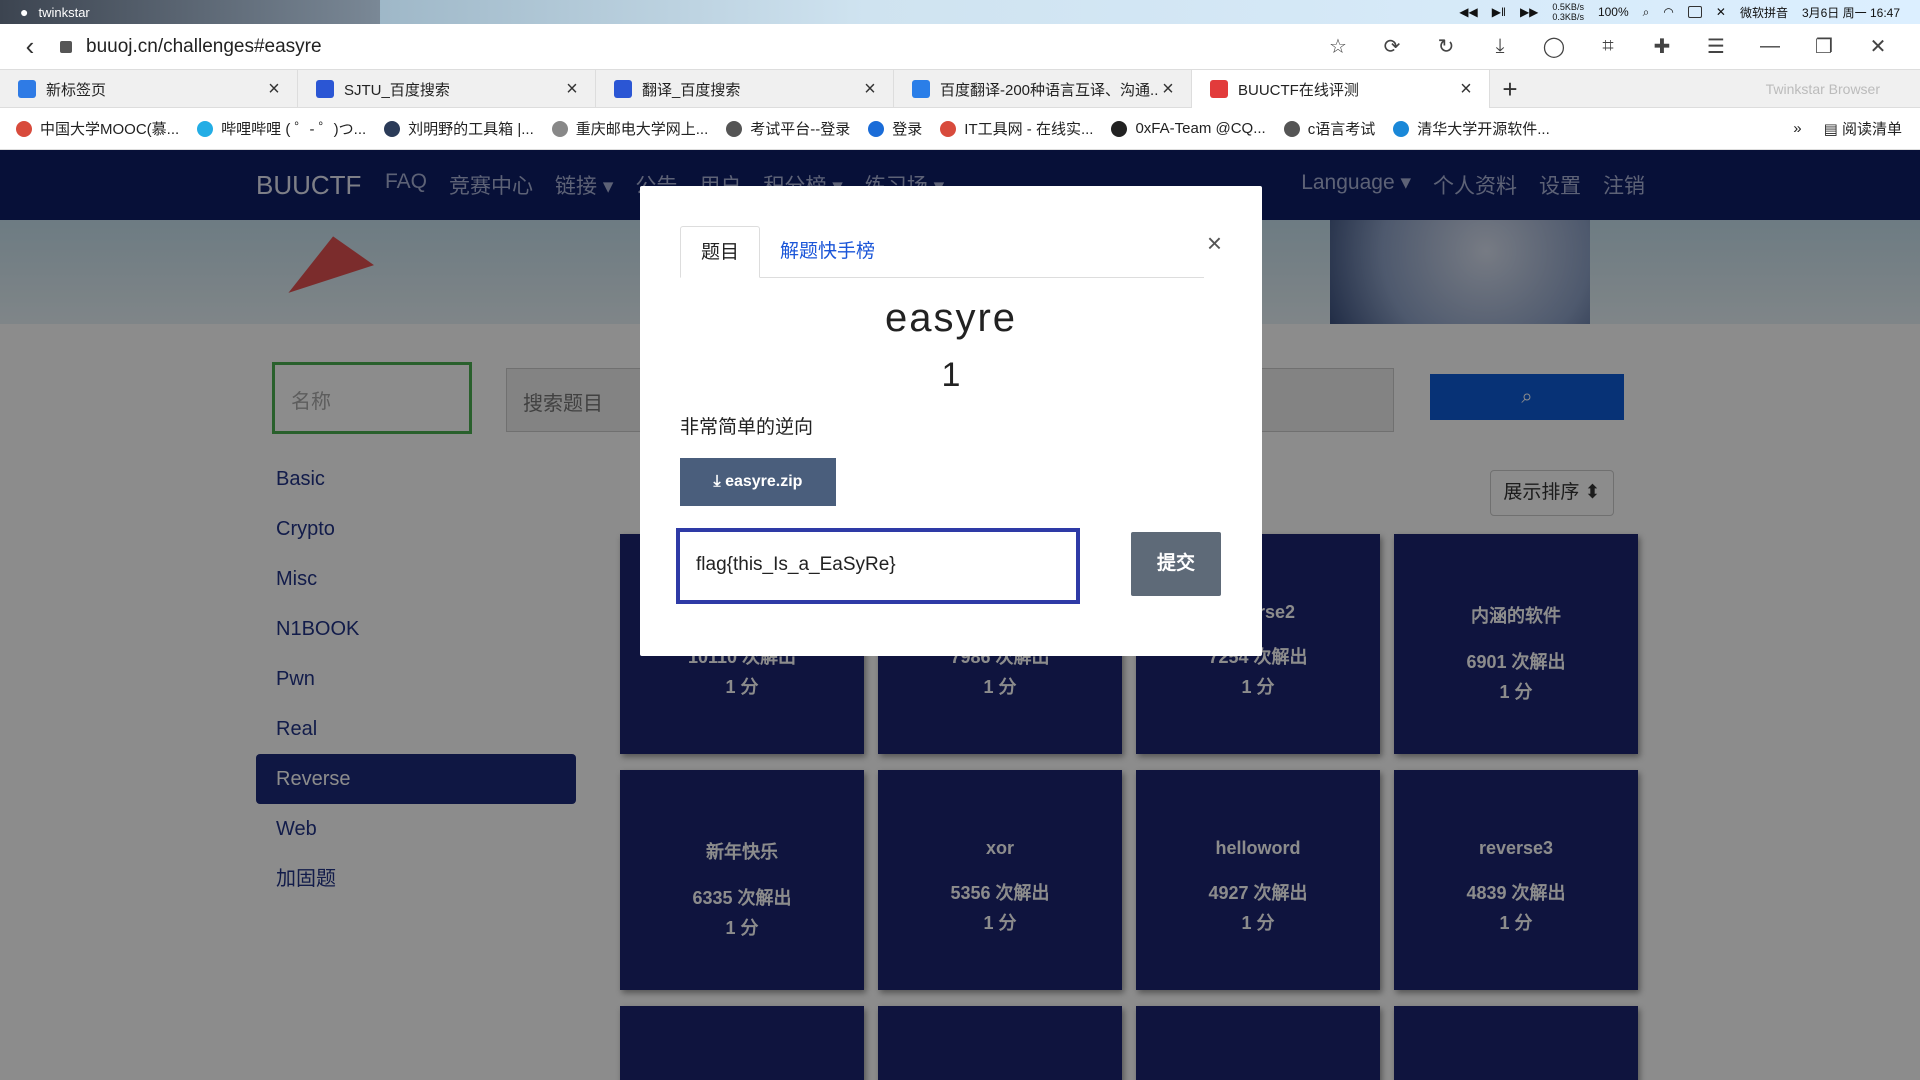 The width and height of the screenshot is (1920, 1080). What do you see at coordinates (63, 12) in the screenshot?
I see `app-name: twinkstar` at bounding box center [63, 12].